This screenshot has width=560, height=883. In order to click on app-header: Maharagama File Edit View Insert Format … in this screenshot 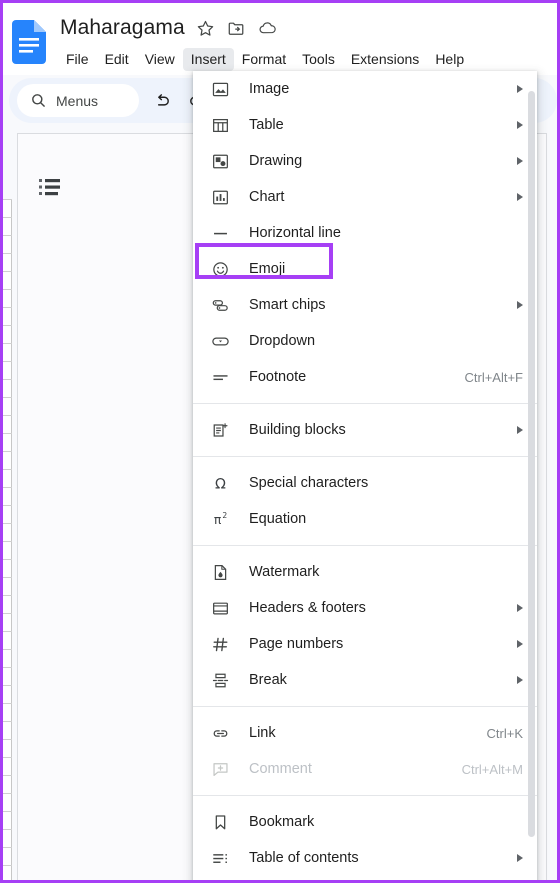, I will do `click(280, 39)`.